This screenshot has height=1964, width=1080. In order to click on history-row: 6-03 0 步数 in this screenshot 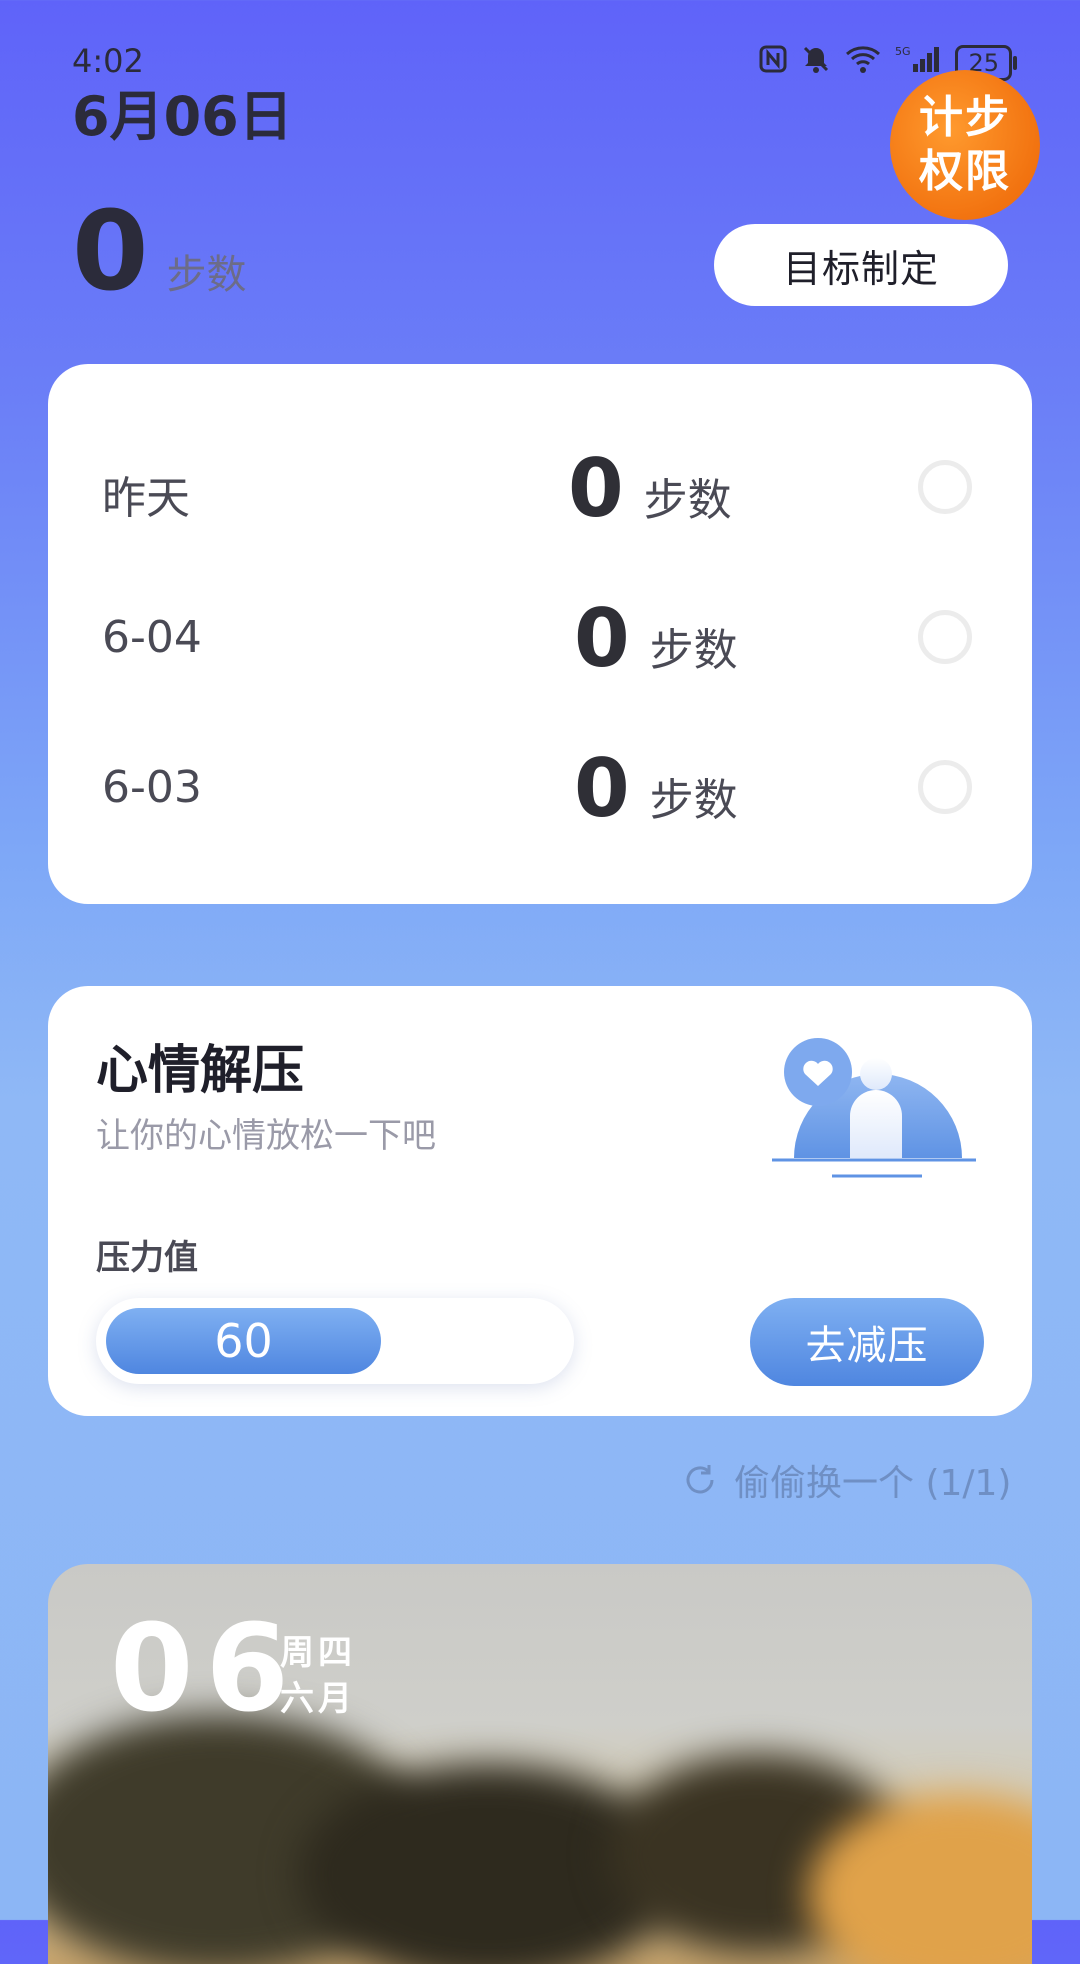, I will do `click(540, 789)`.